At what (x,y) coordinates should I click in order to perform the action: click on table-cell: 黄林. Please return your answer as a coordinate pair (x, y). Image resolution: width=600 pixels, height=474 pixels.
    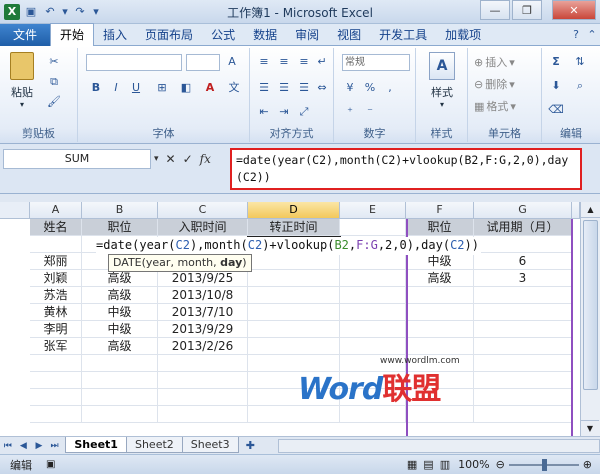
    Looking at the image, I should click on (56, 312).